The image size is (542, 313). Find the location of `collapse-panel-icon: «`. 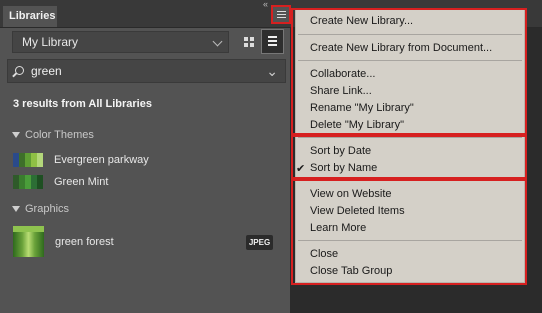

collapse-panel-icon: « is located at coordinates (265, 4).